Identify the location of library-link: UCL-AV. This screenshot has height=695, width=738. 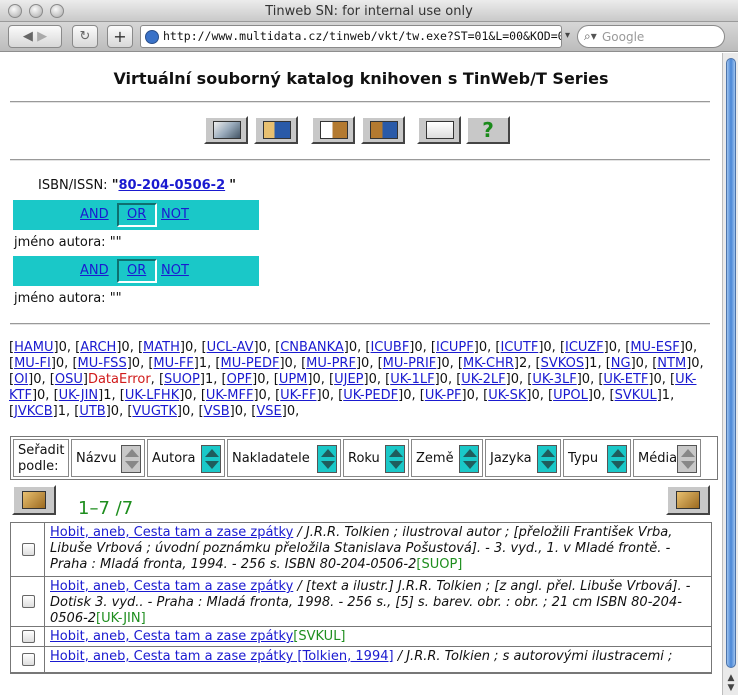
(230, 347).